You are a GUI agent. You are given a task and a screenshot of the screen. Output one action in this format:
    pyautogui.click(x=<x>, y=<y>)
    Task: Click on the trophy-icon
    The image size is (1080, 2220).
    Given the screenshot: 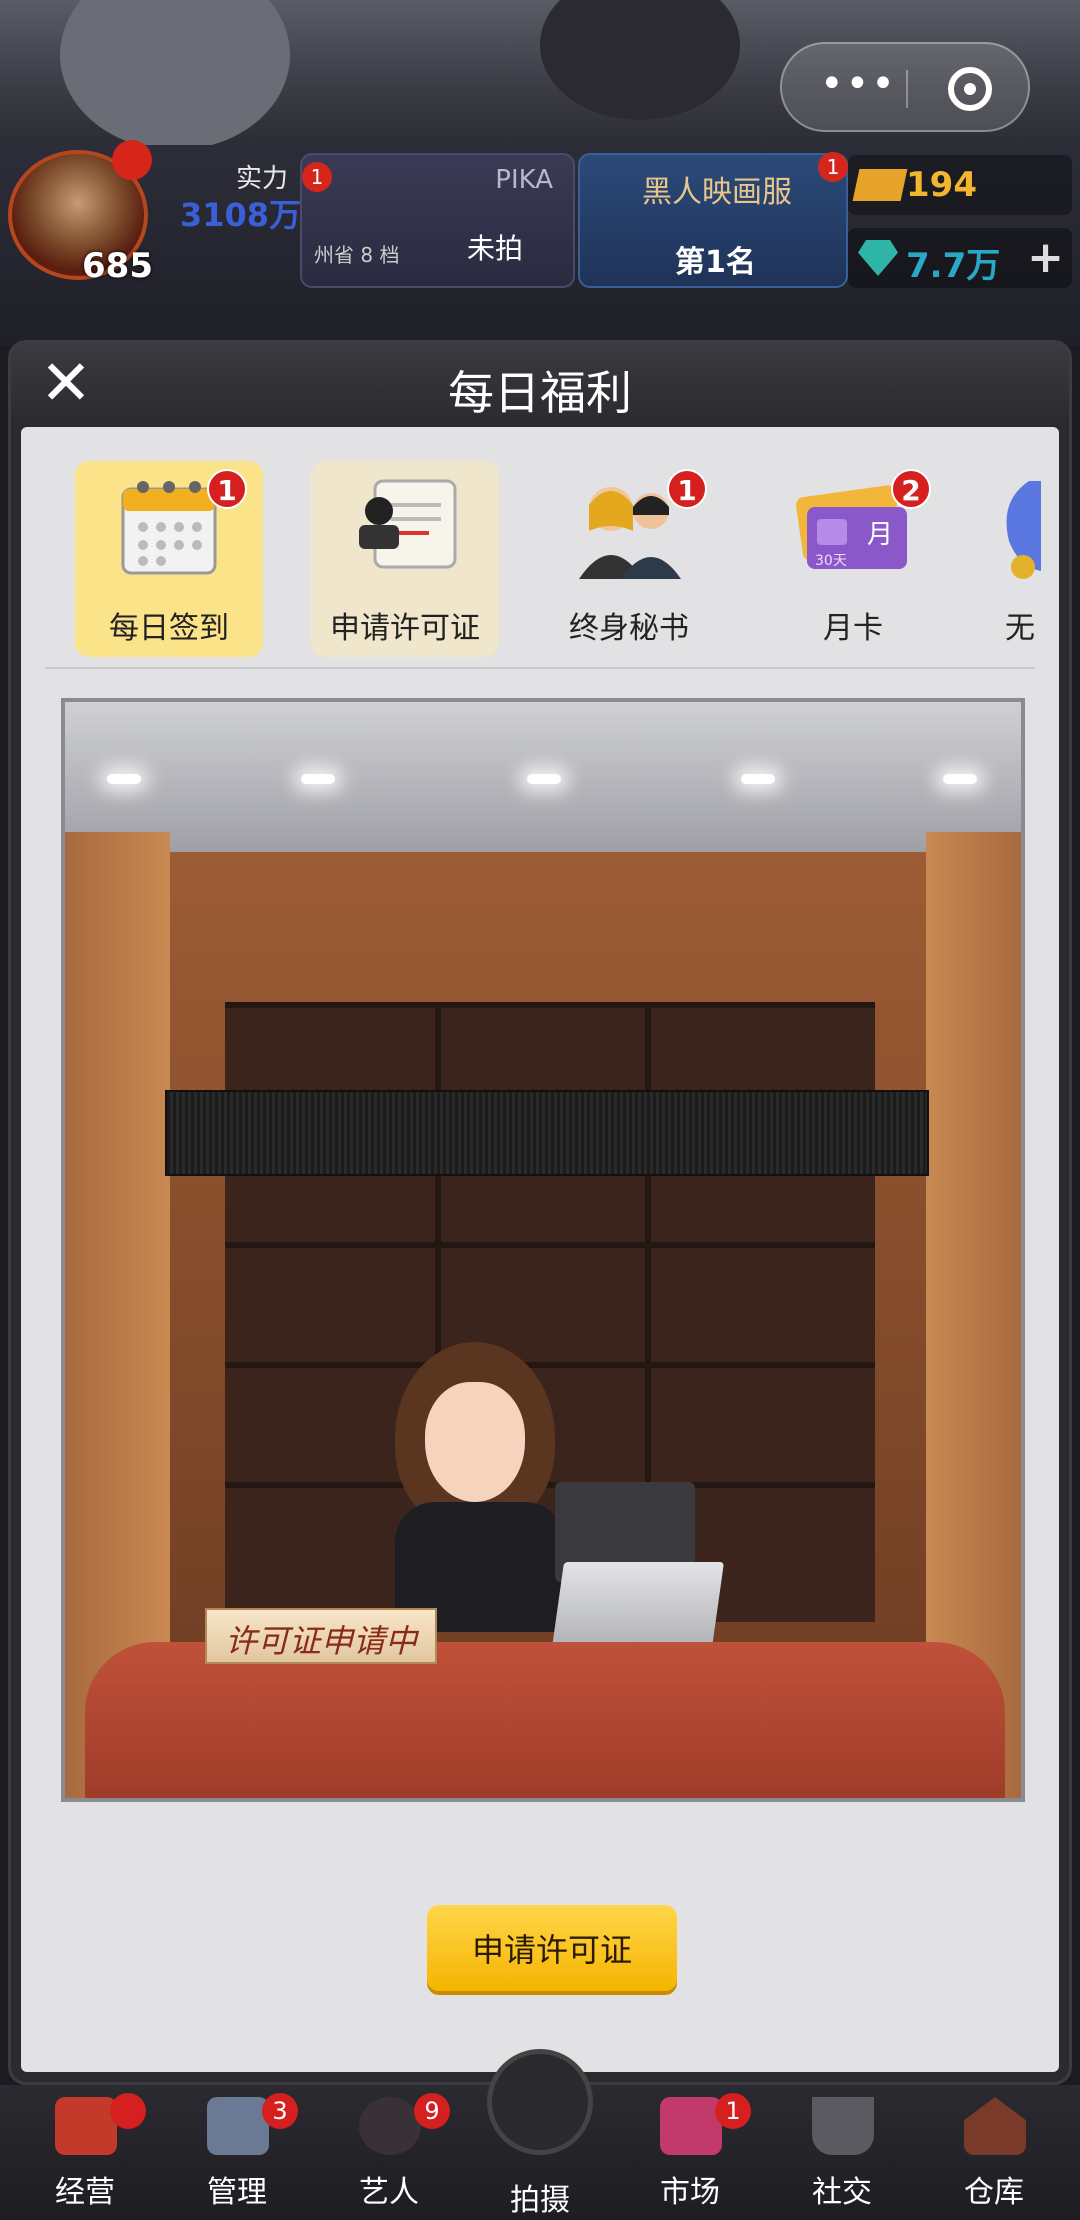 What is the action you would take?
    pyautogui.click(x=1023, y=530)
    